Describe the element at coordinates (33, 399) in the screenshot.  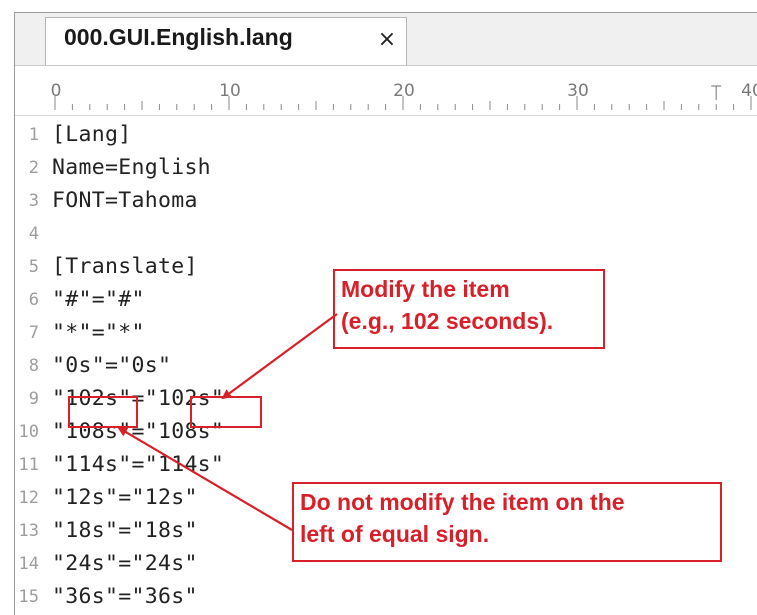
I see `line-number: 9` at that location.